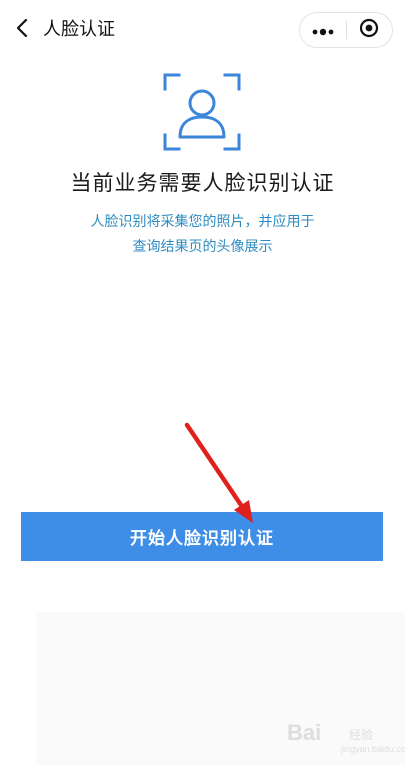 This screenshot has width=405, height=765. Describe the element at coordinates (202, 112) in the screenshot. I see `face-scan-icon` at that location.